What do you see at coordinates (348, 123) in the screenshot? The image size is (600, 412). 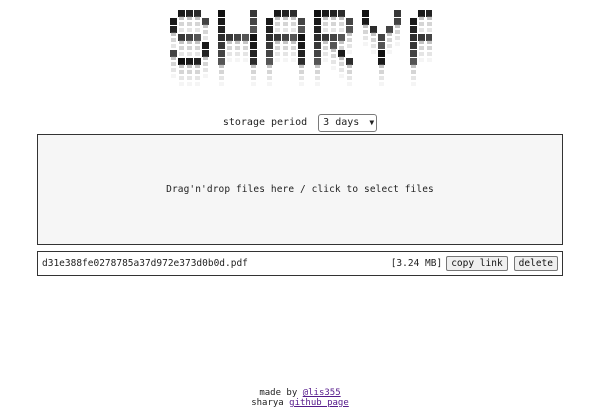 I see `storage-period-select: 3 days ▼` at bounding box center [348, 123].